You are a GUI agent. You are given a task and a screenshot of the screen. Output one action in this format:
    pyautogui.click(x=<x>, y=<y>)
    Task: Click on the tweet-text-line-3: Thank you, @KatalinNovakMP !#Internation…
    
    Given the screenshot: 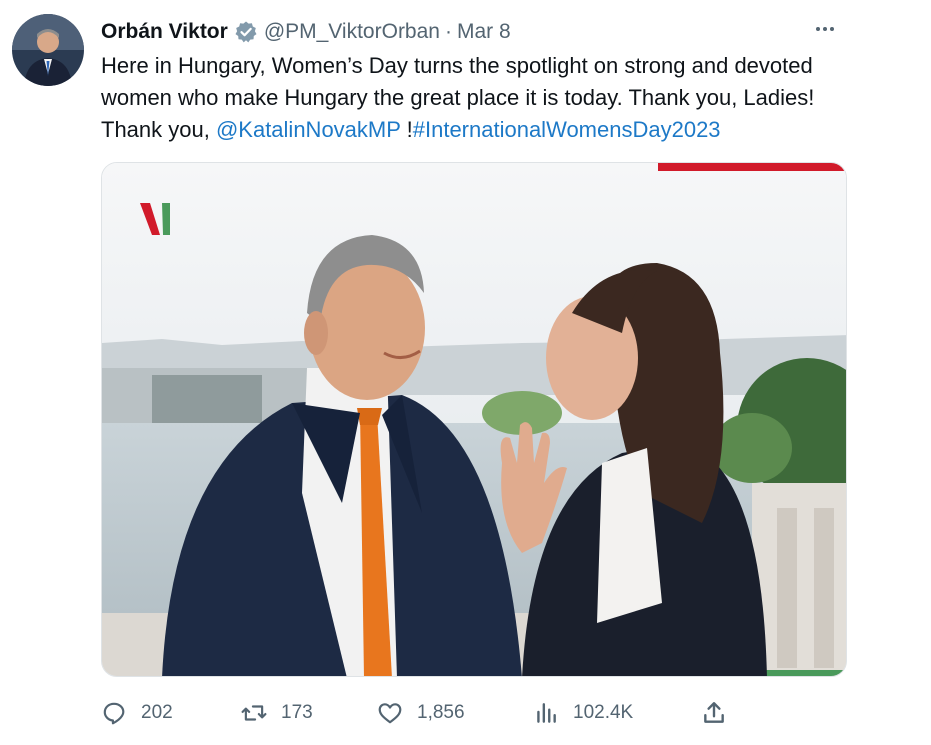 What is the action you would take?
    pyautogui.click(x=481, y=130)
    